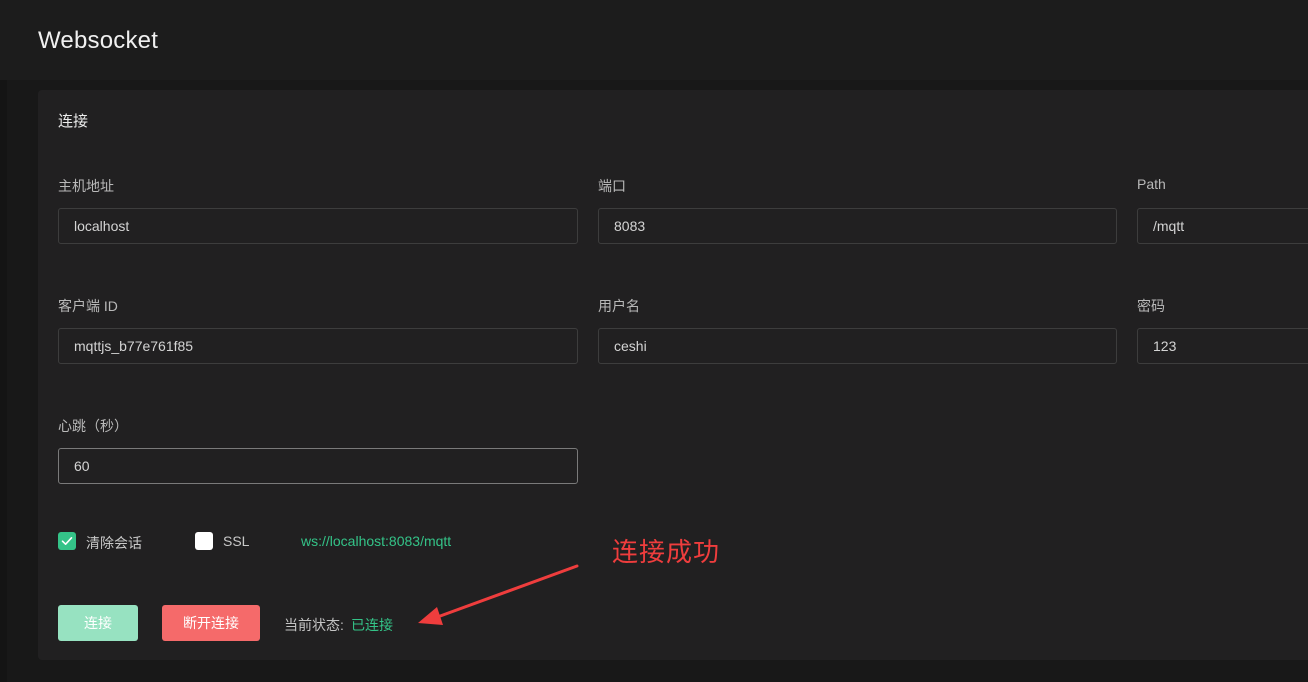 The image size is (1308, 682). Describe the element at coordinates (1222, 226) in the screenshot. I see `path-input` at that location.